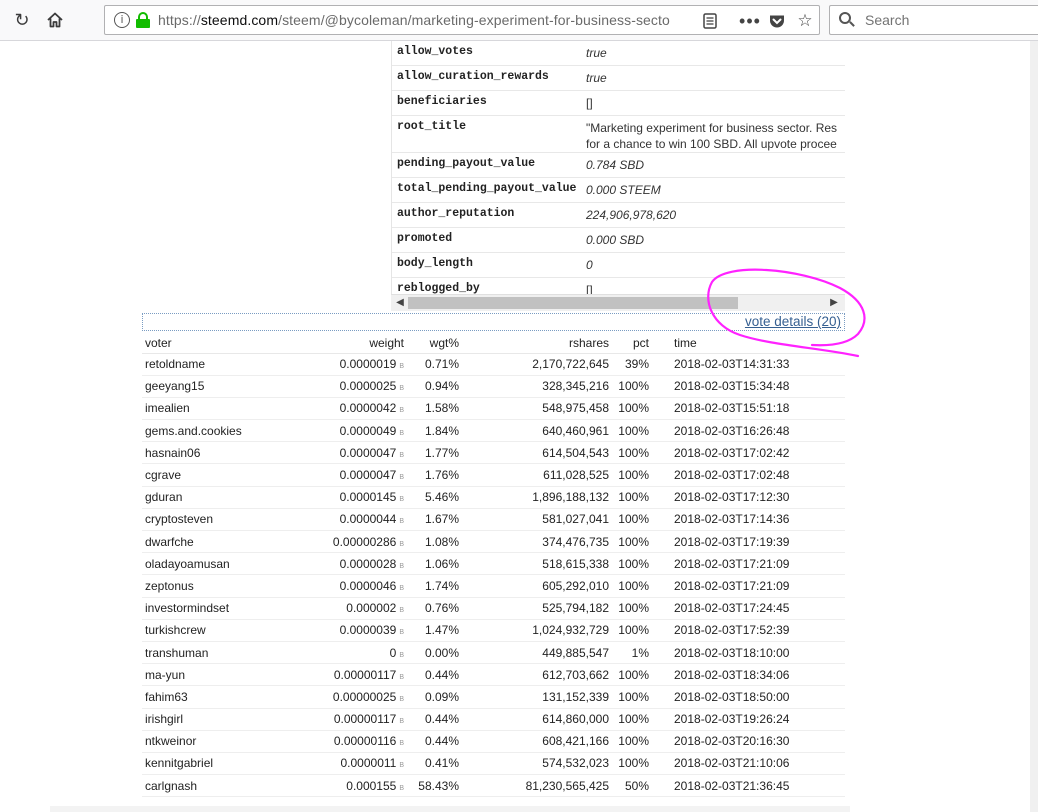 Image resolution: width=1038 pixels, height=812 pixels. Describe the element at coordinates (732, 785) in the screenshot. I see `time-cell-text: 2018-02-03T21:36:45` at that location.